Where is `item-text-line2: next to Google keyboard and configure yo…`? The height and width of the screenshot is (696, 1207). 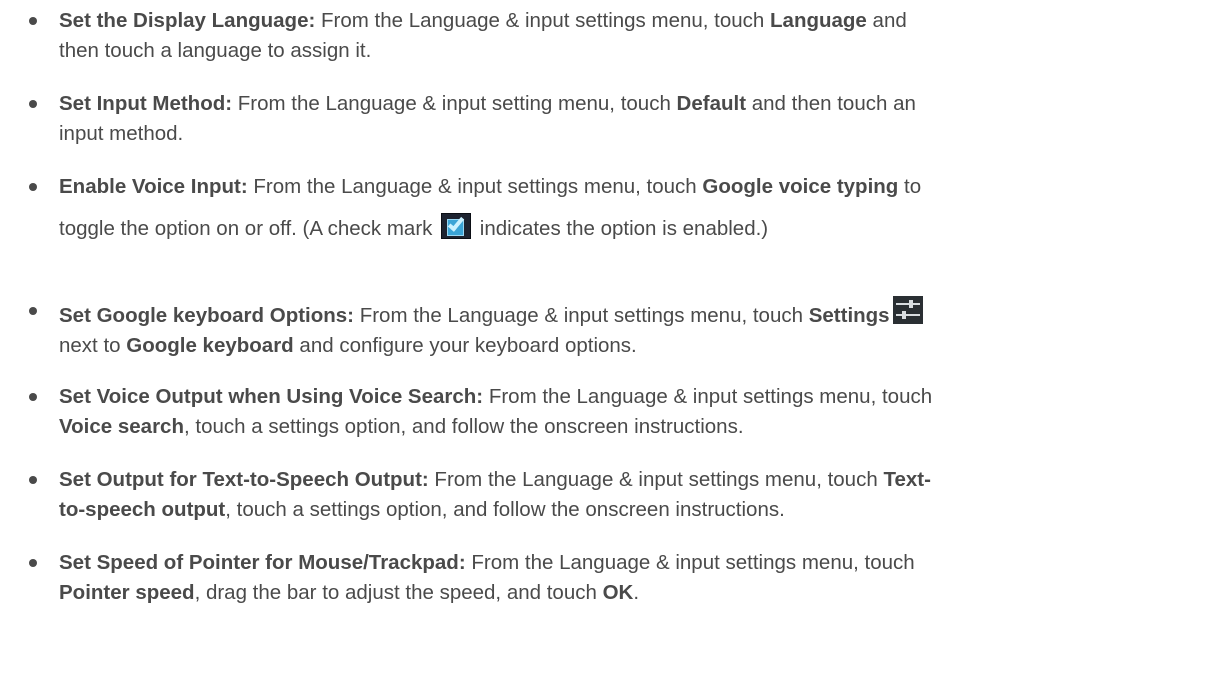 item-text-line2: next to Google keyboard and configure yo… is located at coordinates (614, 346).